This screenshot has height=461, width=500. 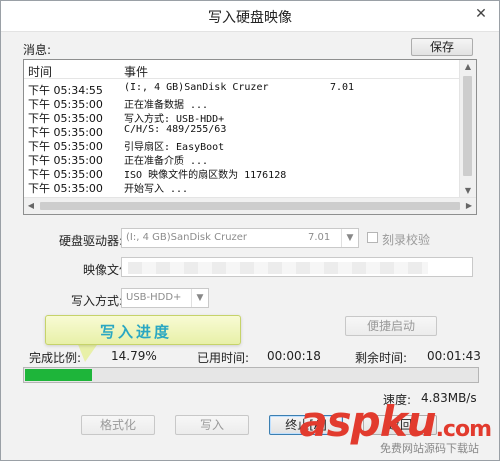 I want to click on drive-select: (I:, 4 GB)SanDisk Cruzer 7.01 ▼, so click(x=240, y=238).